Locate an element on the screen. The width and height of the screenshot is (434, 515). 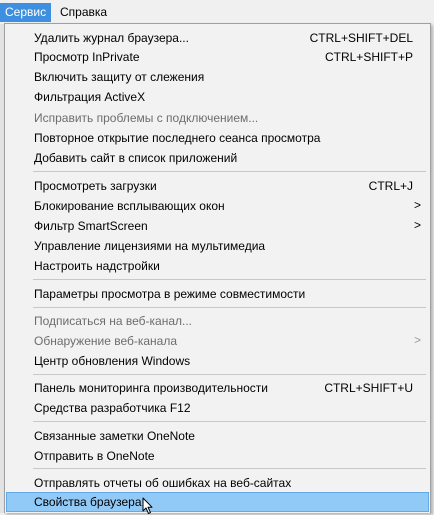
menu-item-view-downloads: Просмотреть загрузки CTRL+J is located at coordinates (217, 186).